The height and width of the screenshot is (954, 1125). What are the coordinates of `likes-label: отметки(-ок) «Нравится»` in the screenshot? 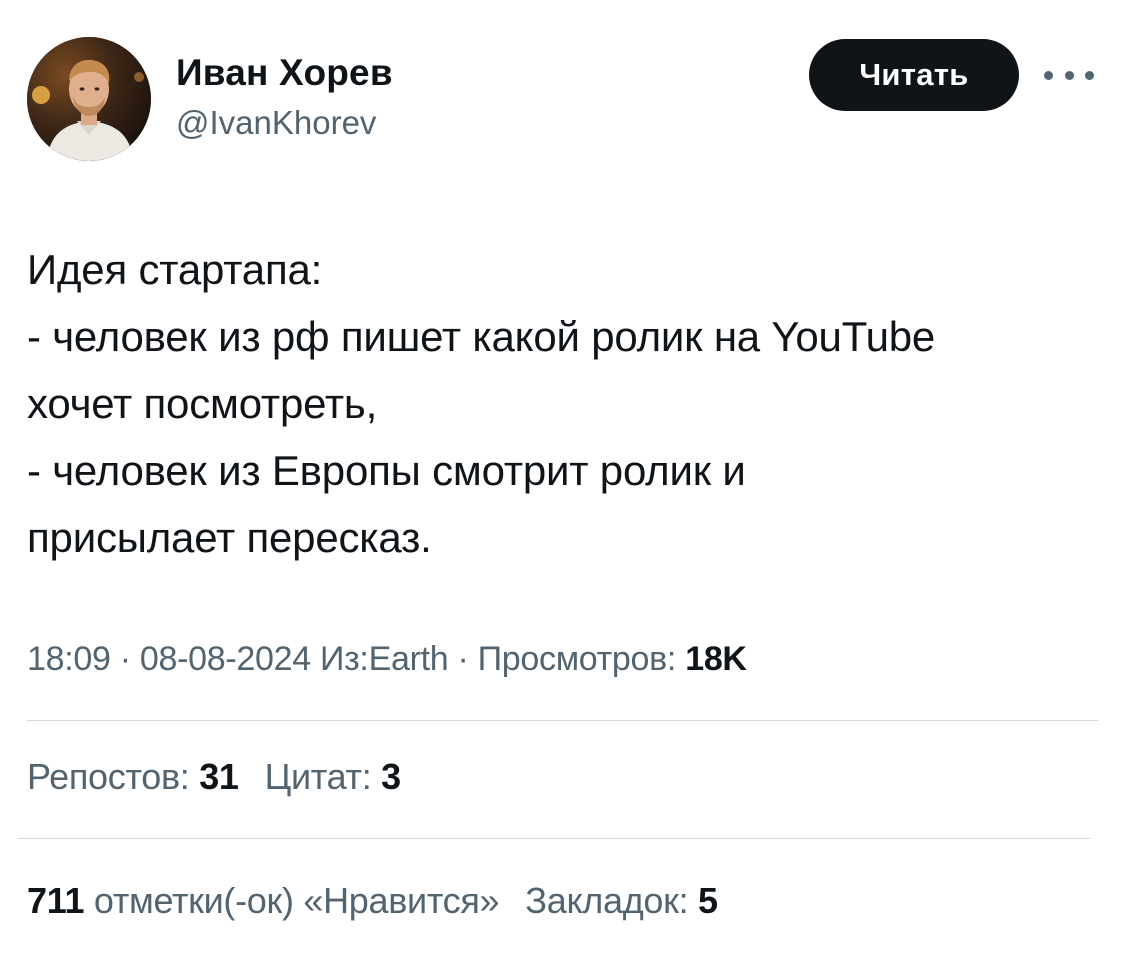 It's located at (292, 900).